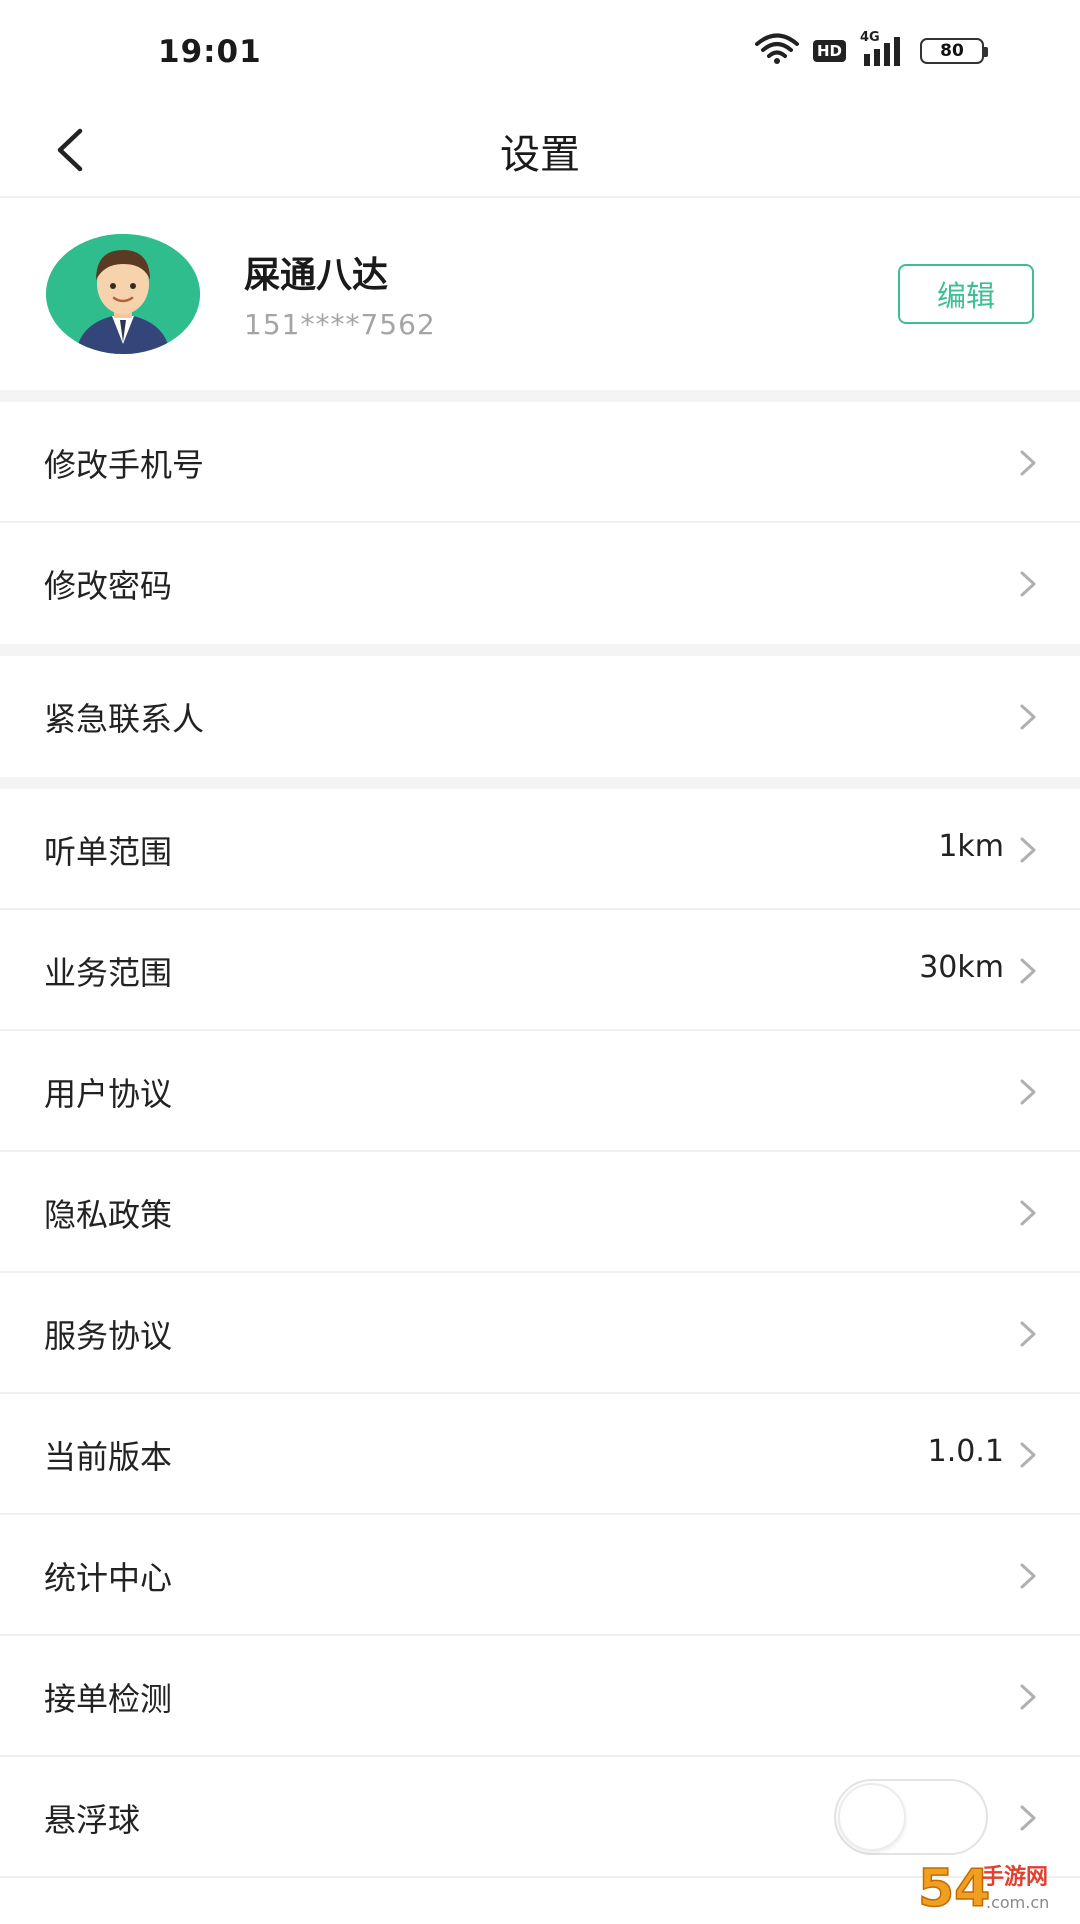  Describe the element at coordinates (108, 1697) in the screenshot. I see `row-label: 接单检测` at that location.